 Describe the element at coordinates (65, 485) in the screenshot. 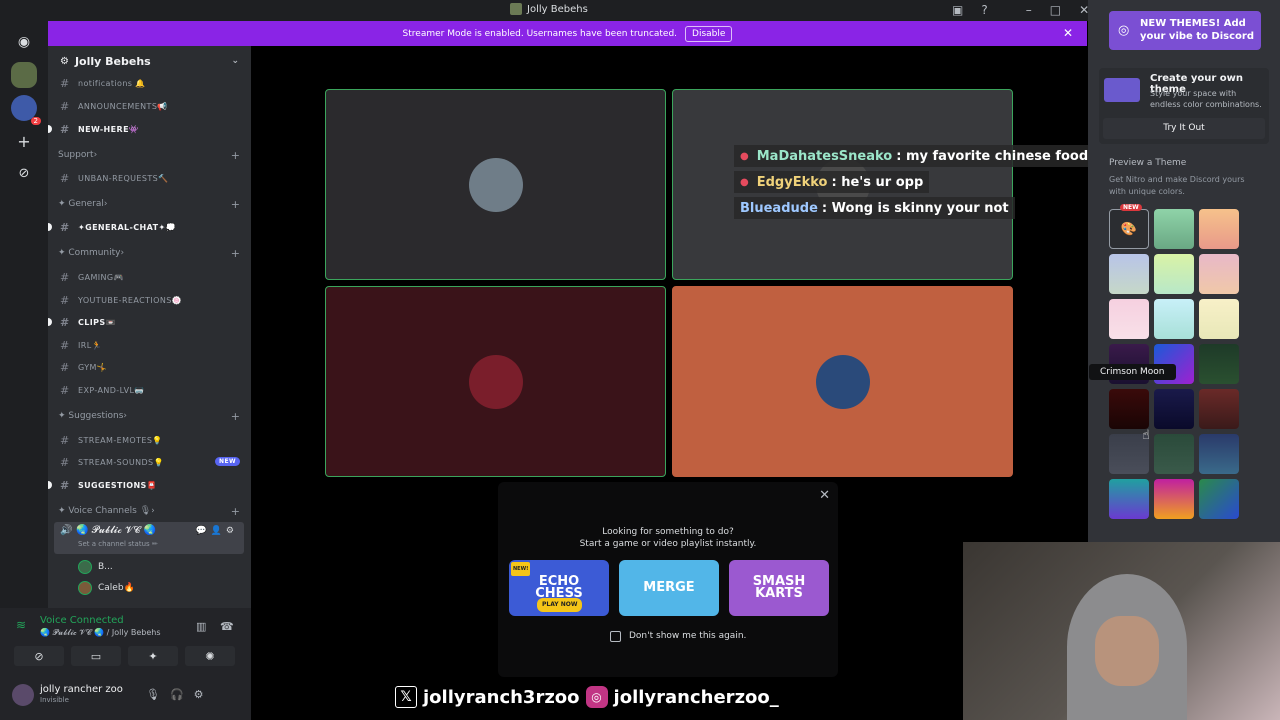

I see `hash-icon: #` at that location.